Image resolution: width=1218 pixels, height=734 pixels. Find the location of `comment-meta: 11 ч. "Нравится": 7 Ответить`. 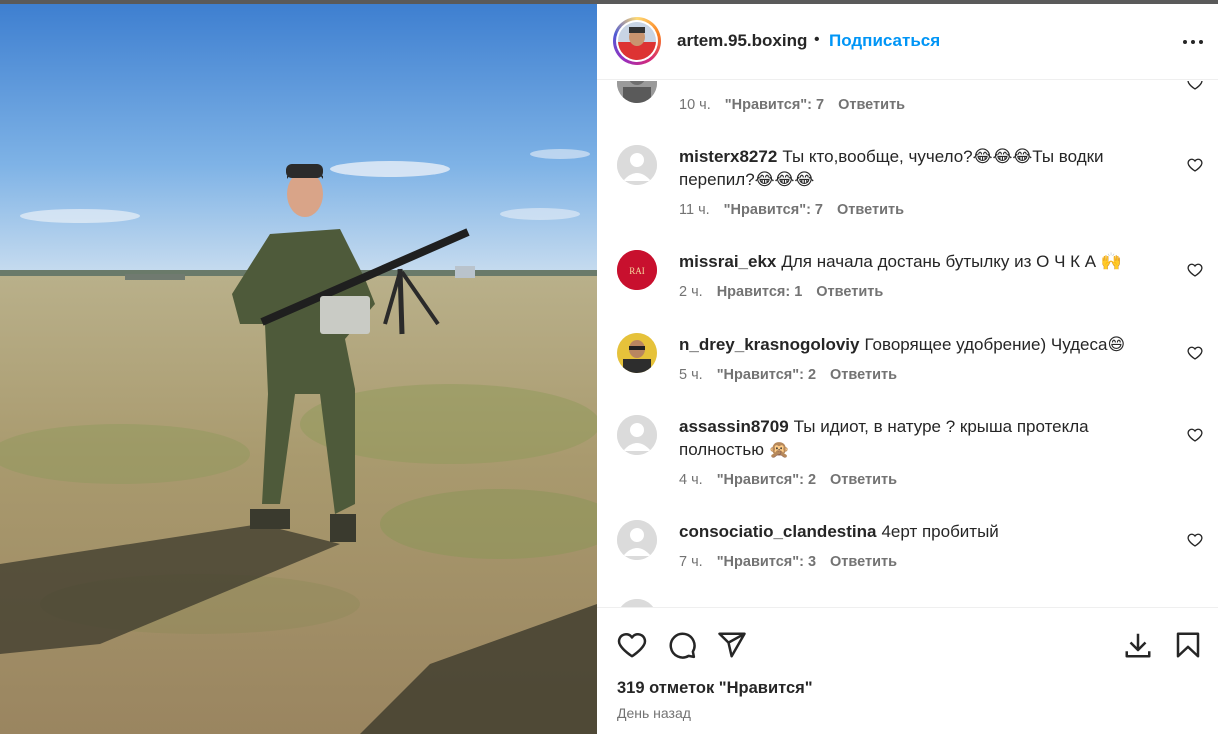

comment-meta: 11 ч. "Нравится": 7 Ответить is located at coordinates (791, 210).